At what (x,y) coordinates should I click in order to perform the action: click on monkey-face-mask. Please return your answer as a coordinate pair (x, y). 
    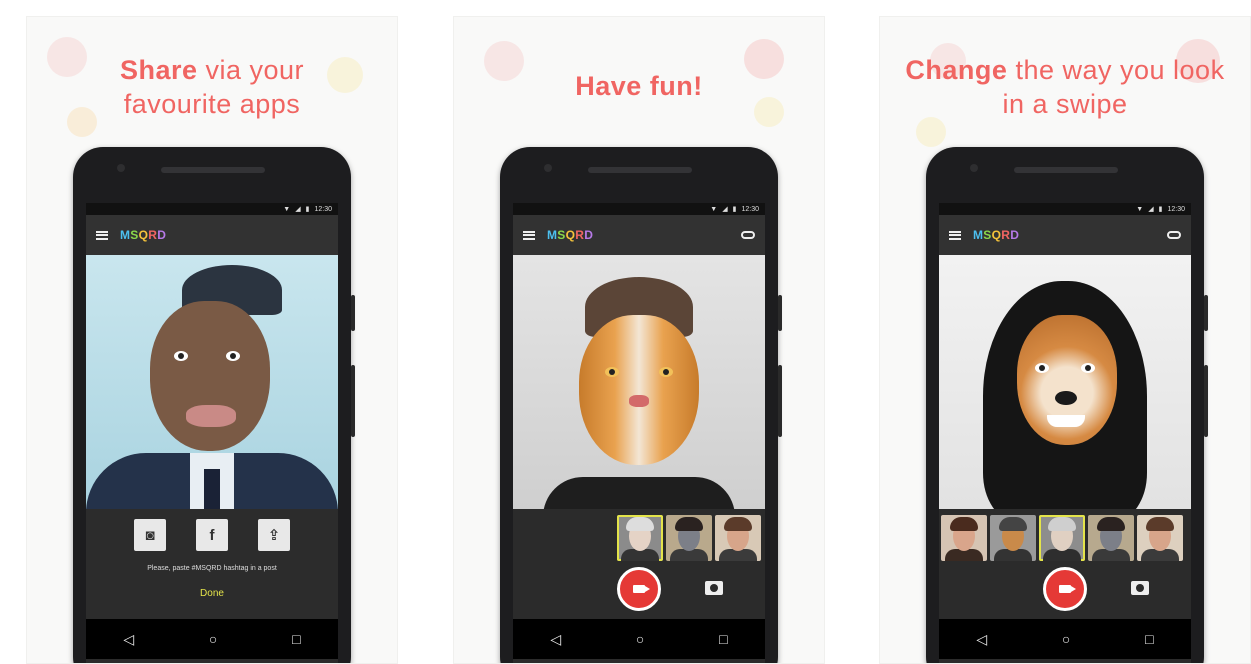
    Looking at the image, I should click on (210, 376).